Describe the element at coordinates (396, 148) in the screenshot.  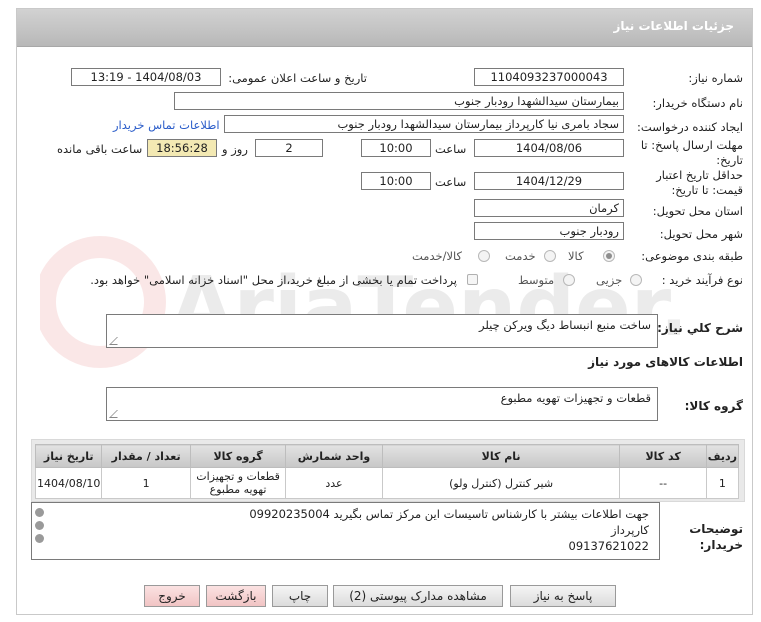
I see `deadline-time-field: 10:00` at that location.